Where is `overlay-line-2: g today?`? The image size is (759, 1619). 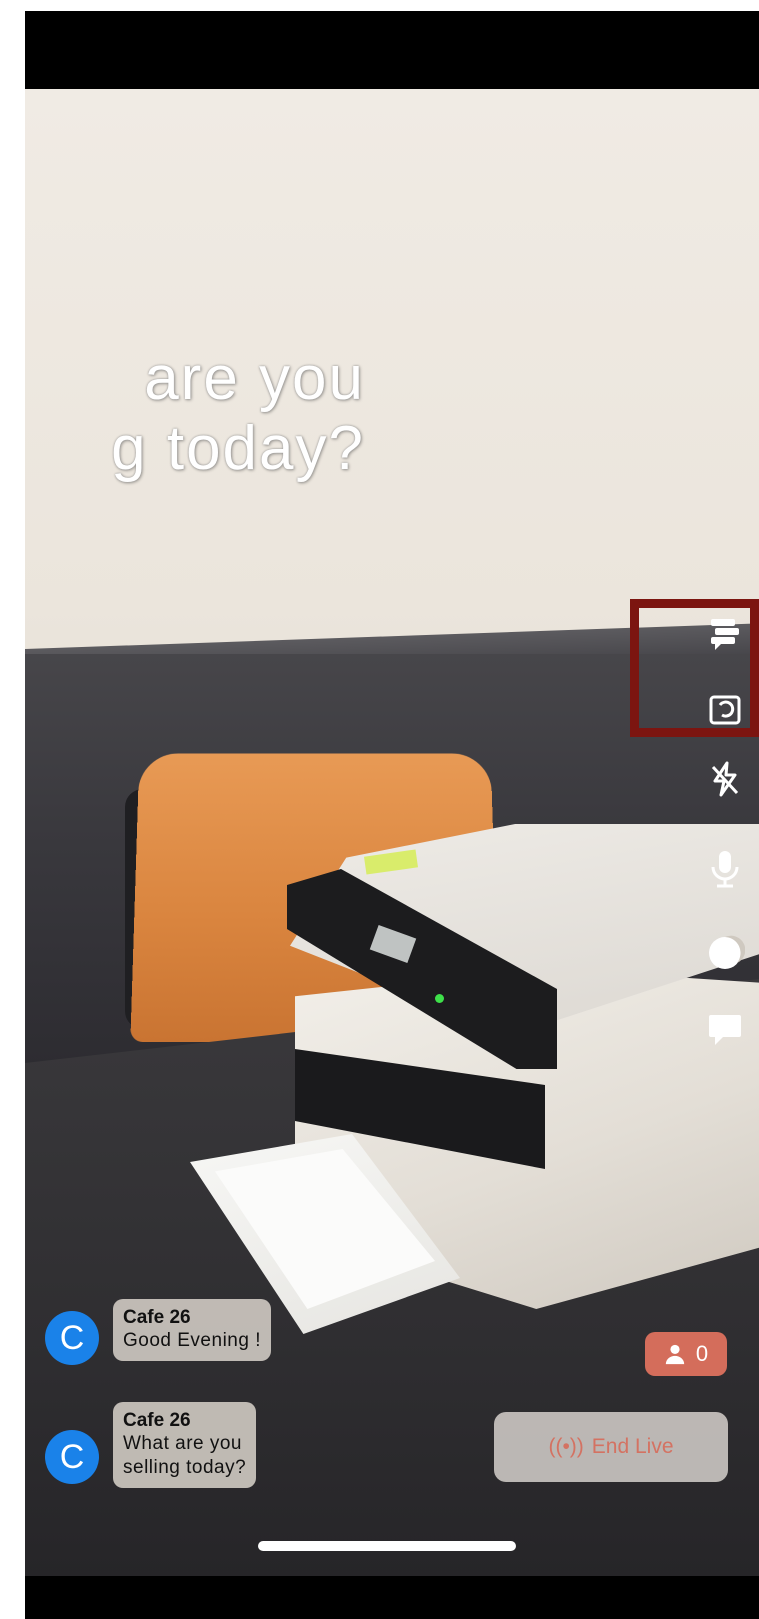
overlay-line-2: g today? is located at coordinates (238, 448).